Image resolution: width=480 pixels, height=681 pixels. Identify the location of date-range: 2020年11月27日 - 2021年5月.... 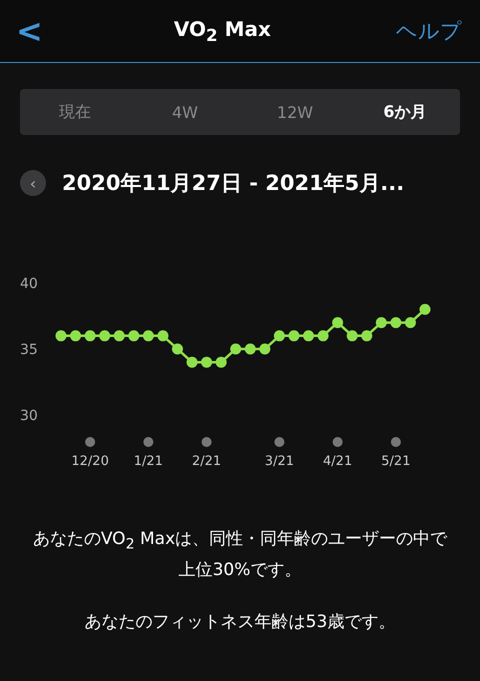
(233, 183).